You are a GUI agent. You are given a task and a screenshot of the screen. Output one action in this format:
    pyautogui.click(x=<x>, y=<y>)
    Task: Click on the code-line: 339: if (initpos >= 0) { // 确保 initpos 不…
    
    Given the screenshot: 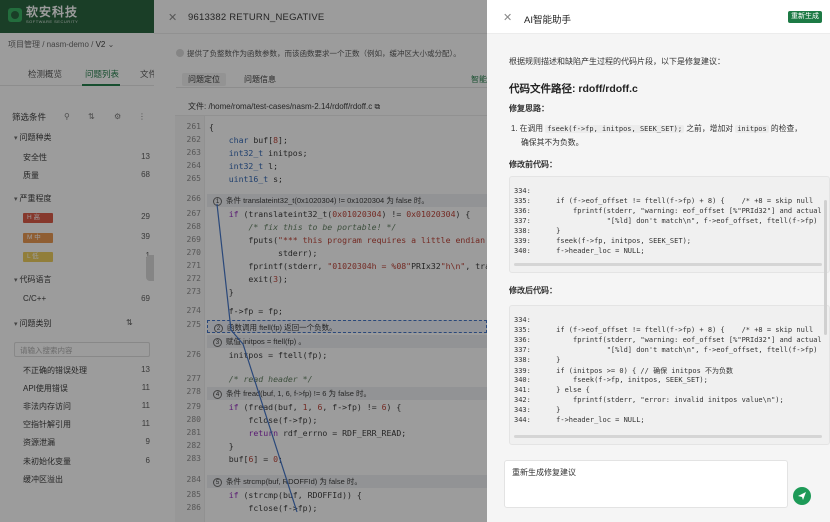 What is the action you would take?
    pyautogui.click(x=624, y=371)
    